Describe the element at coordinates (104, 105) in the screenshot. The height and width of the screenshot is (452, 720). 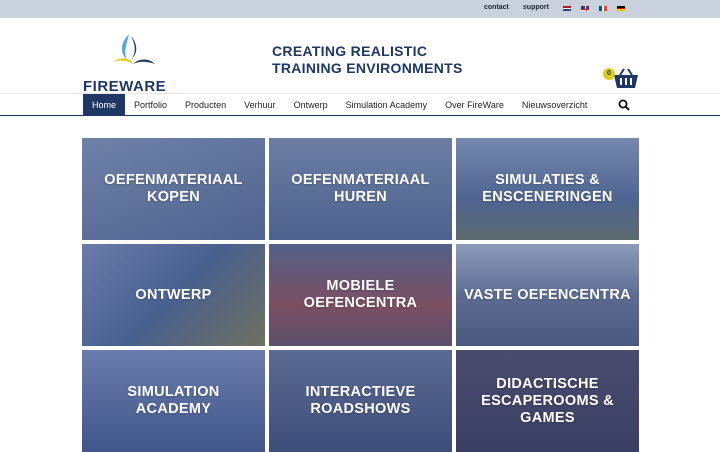
I see `nav-item-home: Home` at that location.